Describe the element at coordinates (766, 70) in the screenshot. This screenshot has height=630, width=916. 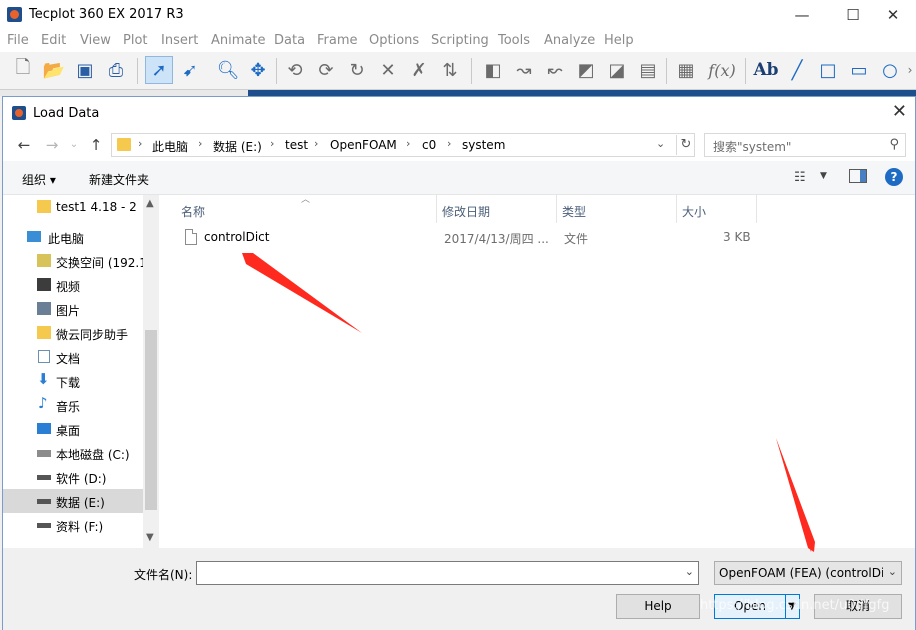
I see `text-icon: Ab` at that location.